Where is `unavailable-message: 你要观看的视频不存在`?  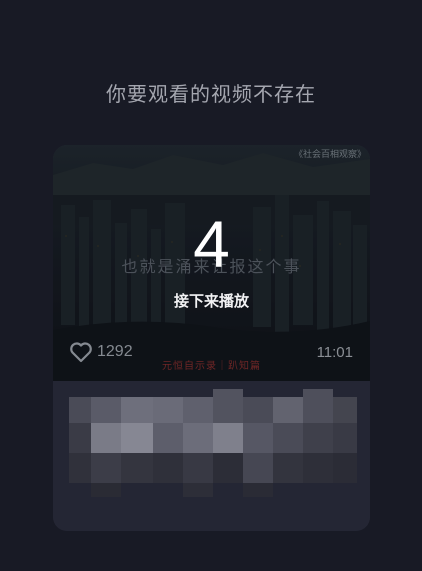 unavailable-message: 你要观看的视频不存在 is located at coordinates (211, 94).